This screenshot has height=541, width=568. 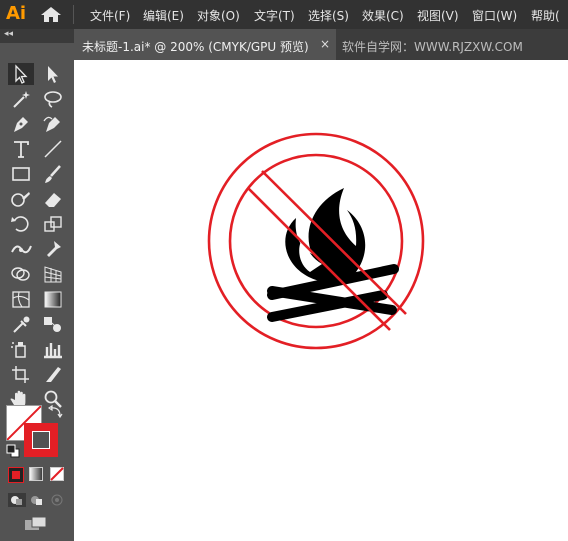 I want to click on draw-normal-icon, so click(x=17, y=500).